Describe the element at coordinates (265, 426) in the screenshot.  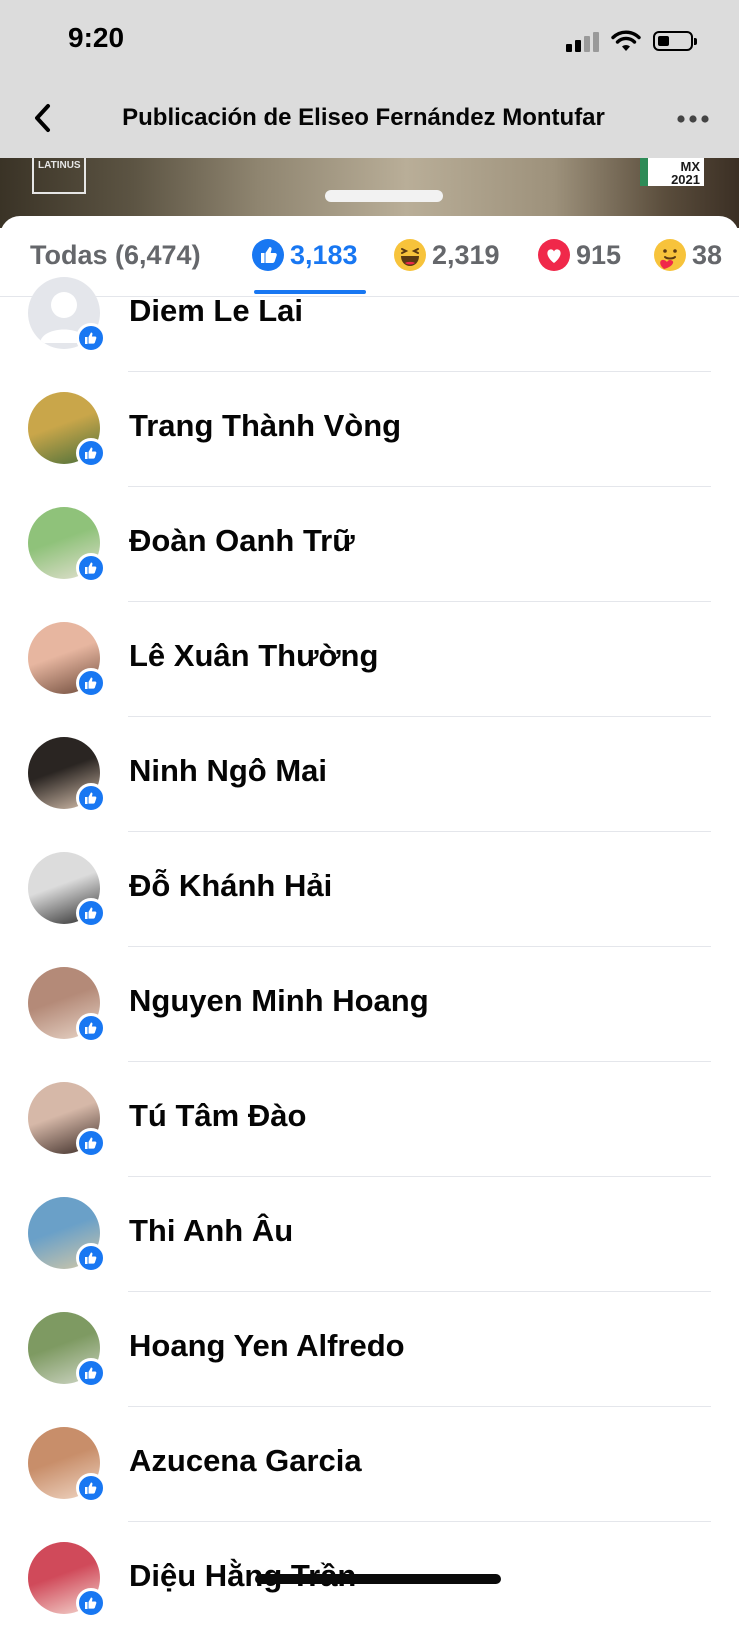
I see `reactor-name: Trang Thành Vòng` at that location.